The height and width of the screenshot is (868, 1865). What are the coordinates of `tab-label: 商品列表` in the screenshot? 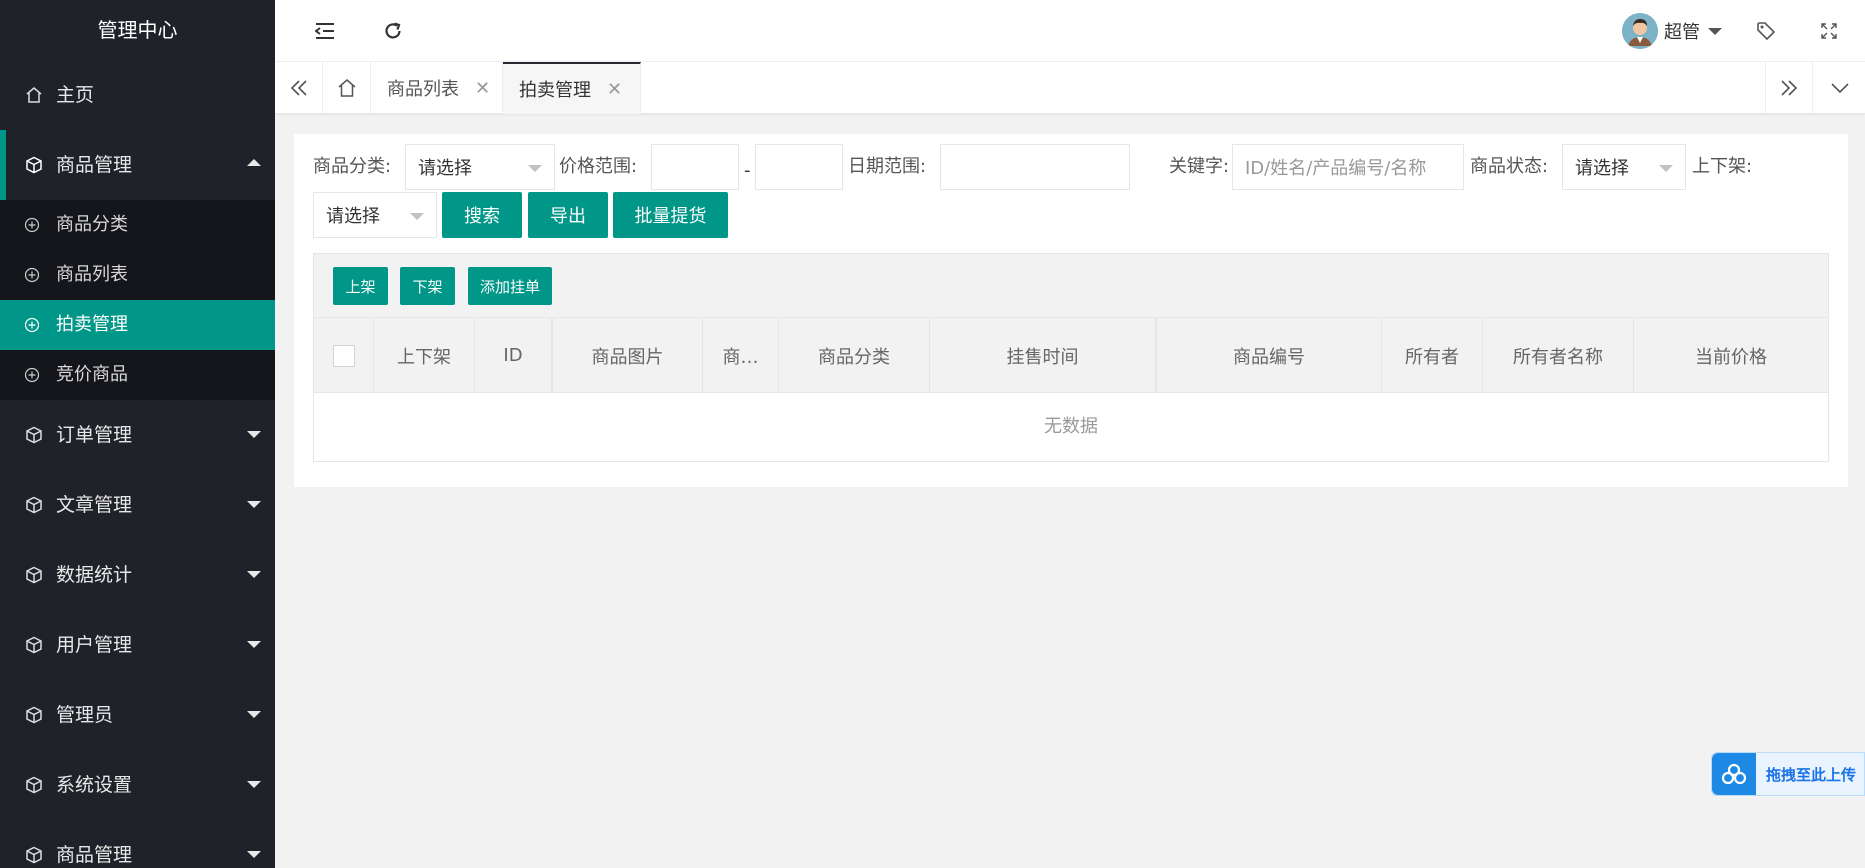 It's located at (423, 89).